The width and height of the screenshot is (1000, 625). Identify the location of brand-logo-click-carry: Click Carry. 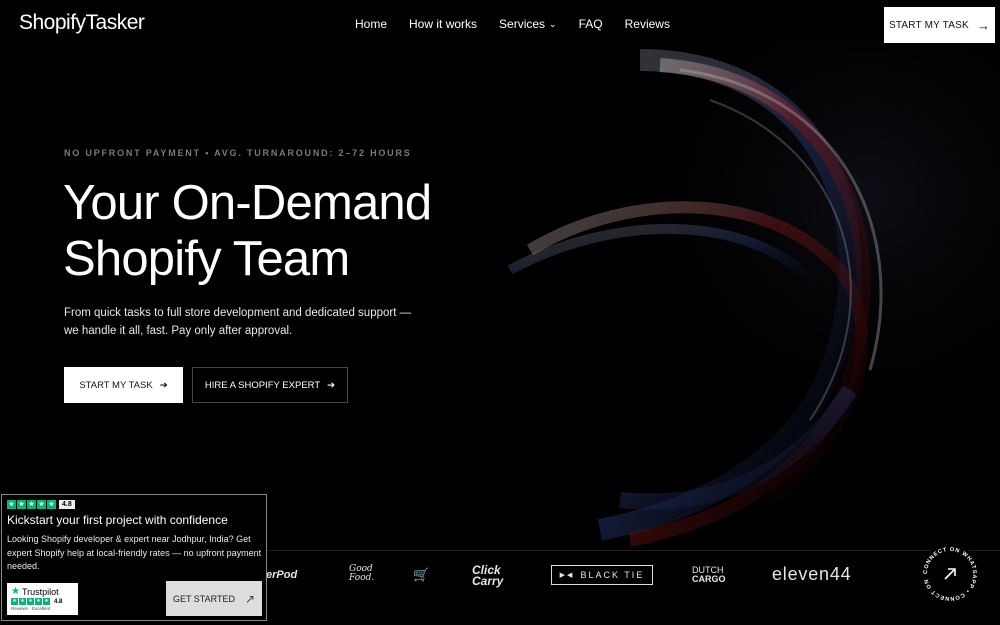
(488, 576).